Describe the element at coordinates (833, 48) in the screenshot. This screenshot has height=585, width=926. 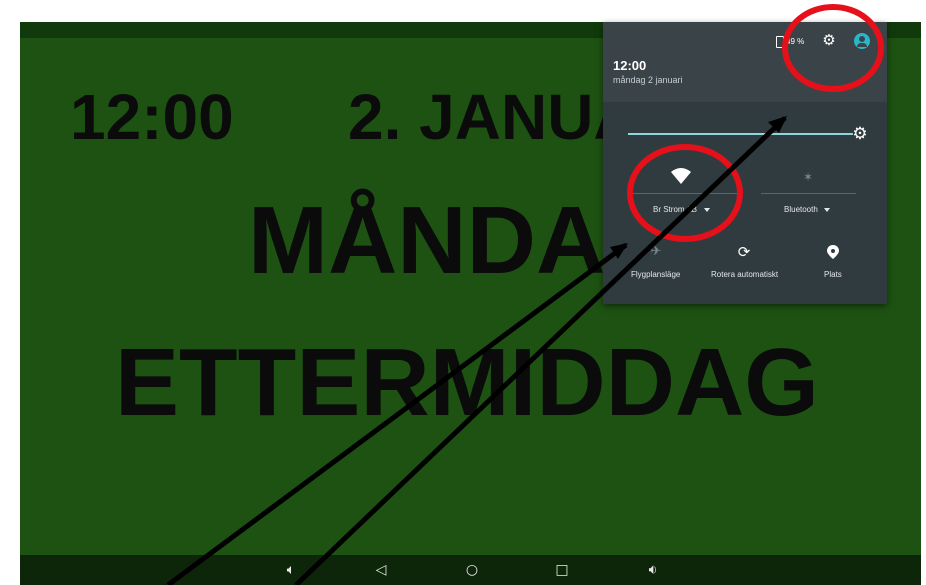
I see `settings-highlight-circle` at that location.